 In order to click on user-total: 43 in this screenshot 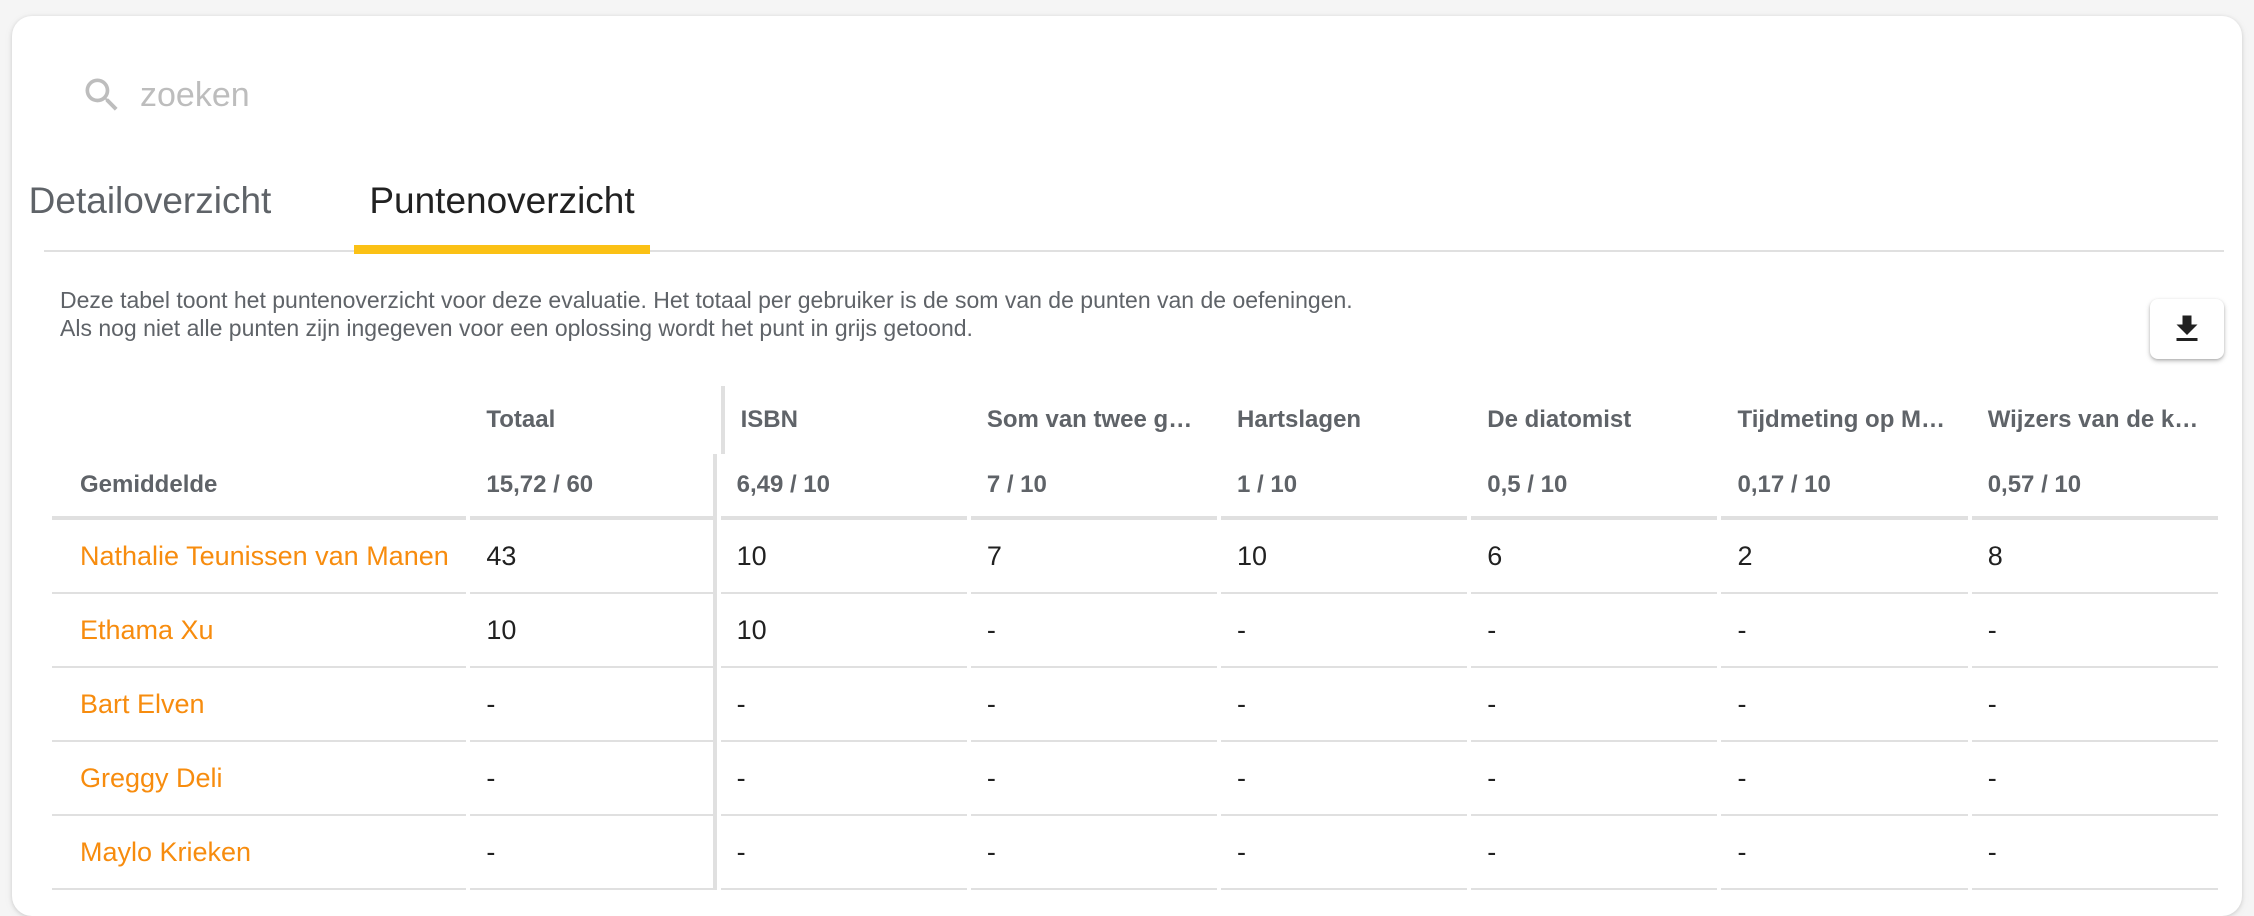, I will do `click(593, 557)`.